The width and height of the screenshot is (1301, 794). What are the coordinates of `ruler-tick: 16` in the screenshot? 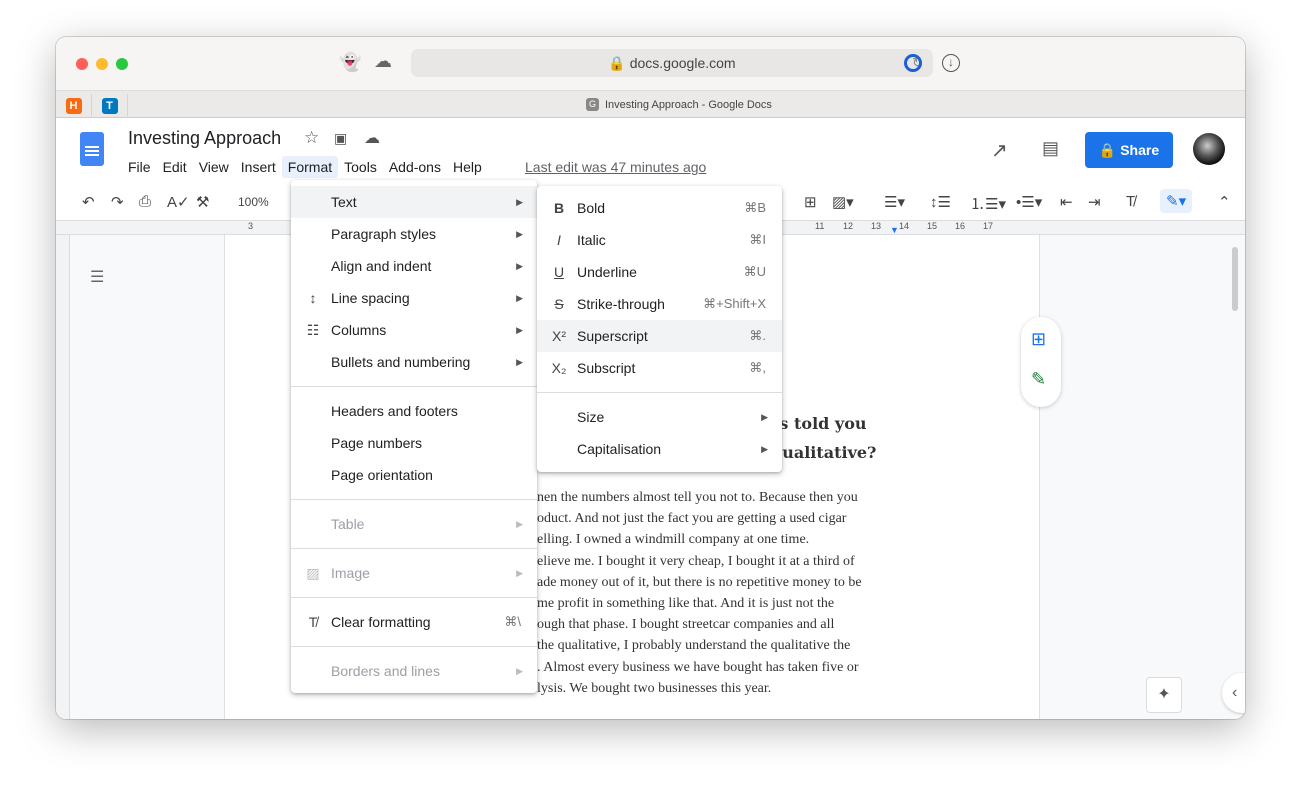 It's located at (960, 226).